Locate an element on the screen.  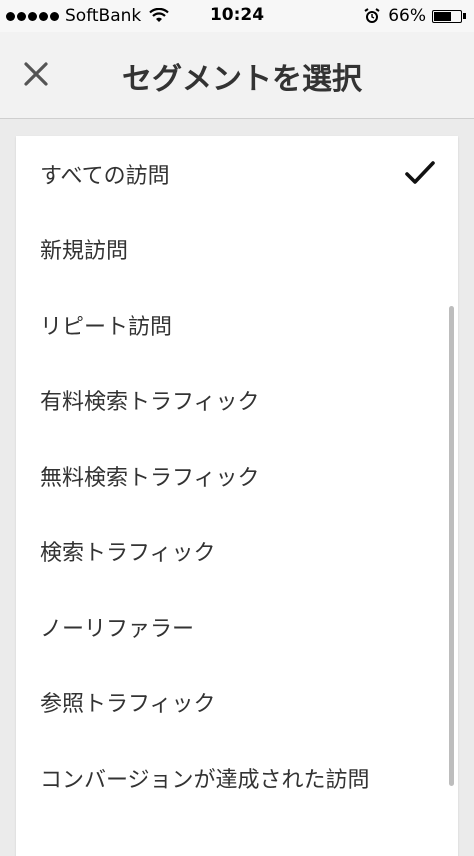
segment-item-converted-visits: コンバージョンが達成された訪問 is located at coordinates (237, 778).